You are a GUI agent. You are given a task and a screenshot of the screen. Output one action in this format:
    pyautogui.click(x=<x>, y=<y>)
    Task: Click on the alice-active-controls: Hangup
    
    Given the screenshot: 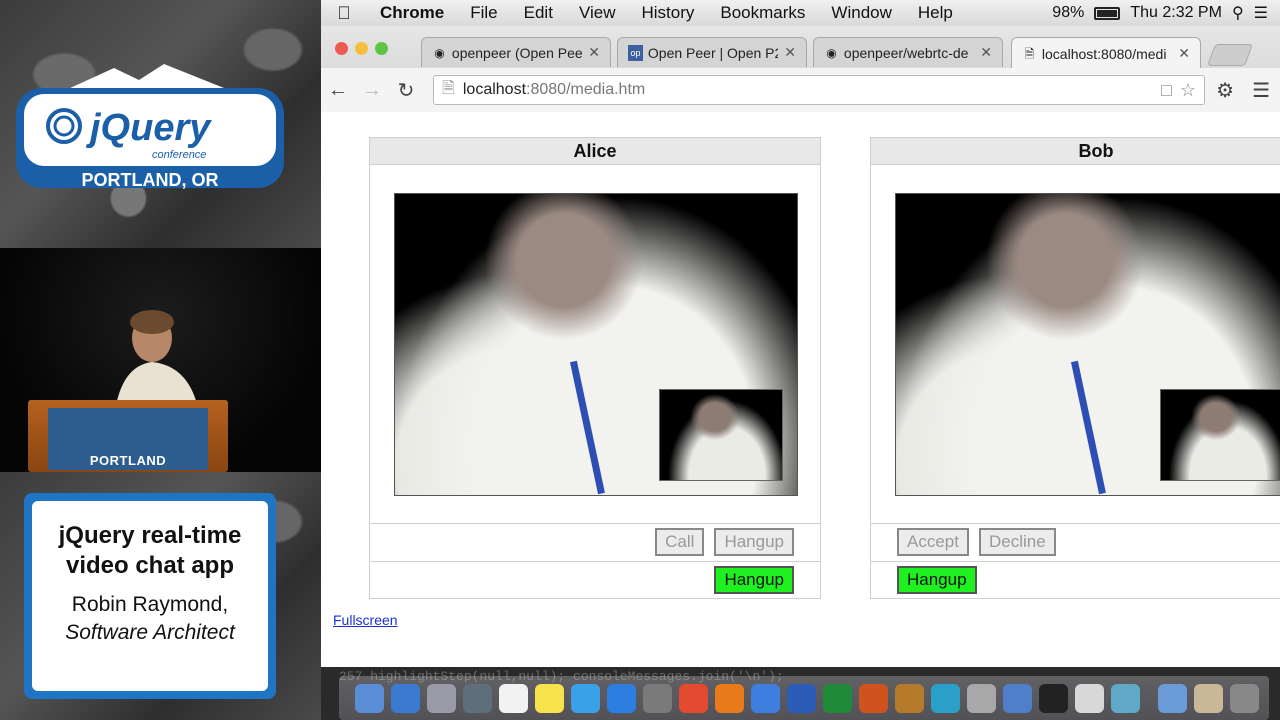 What is the action you would take?
    pyautogui.click(x=595, y=579)
    